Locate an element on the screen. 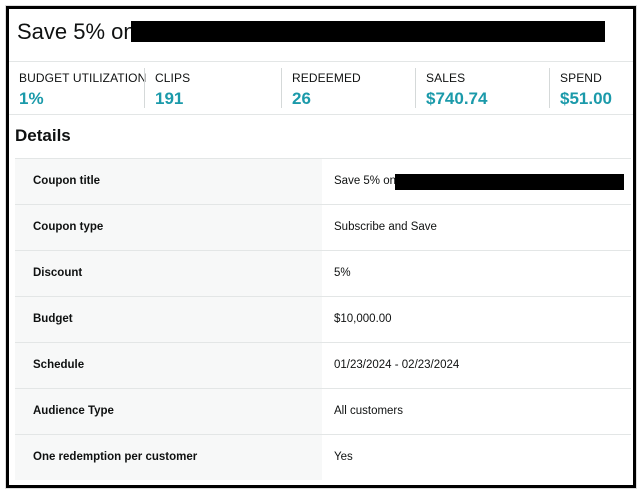  row-label: Discount is located at coordinates (58, 273).